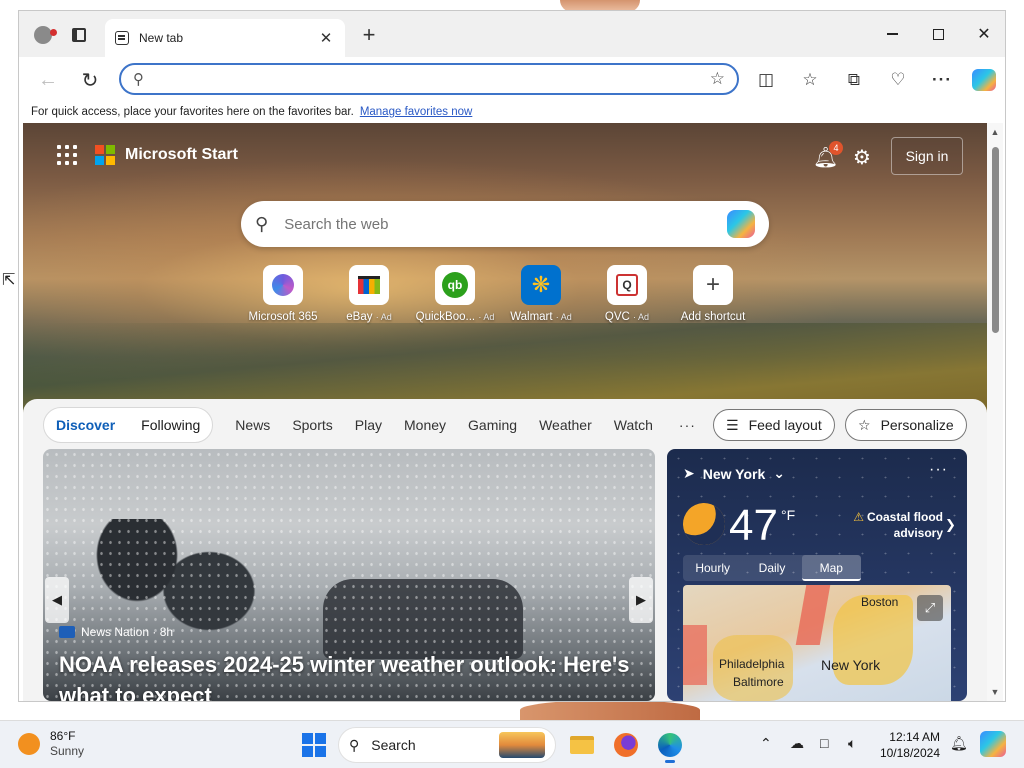 This screenshot has width=1024, height=768. Describe the element at coordinates (252, 425) in the screenshot. I see `nav-news: News` at that location.